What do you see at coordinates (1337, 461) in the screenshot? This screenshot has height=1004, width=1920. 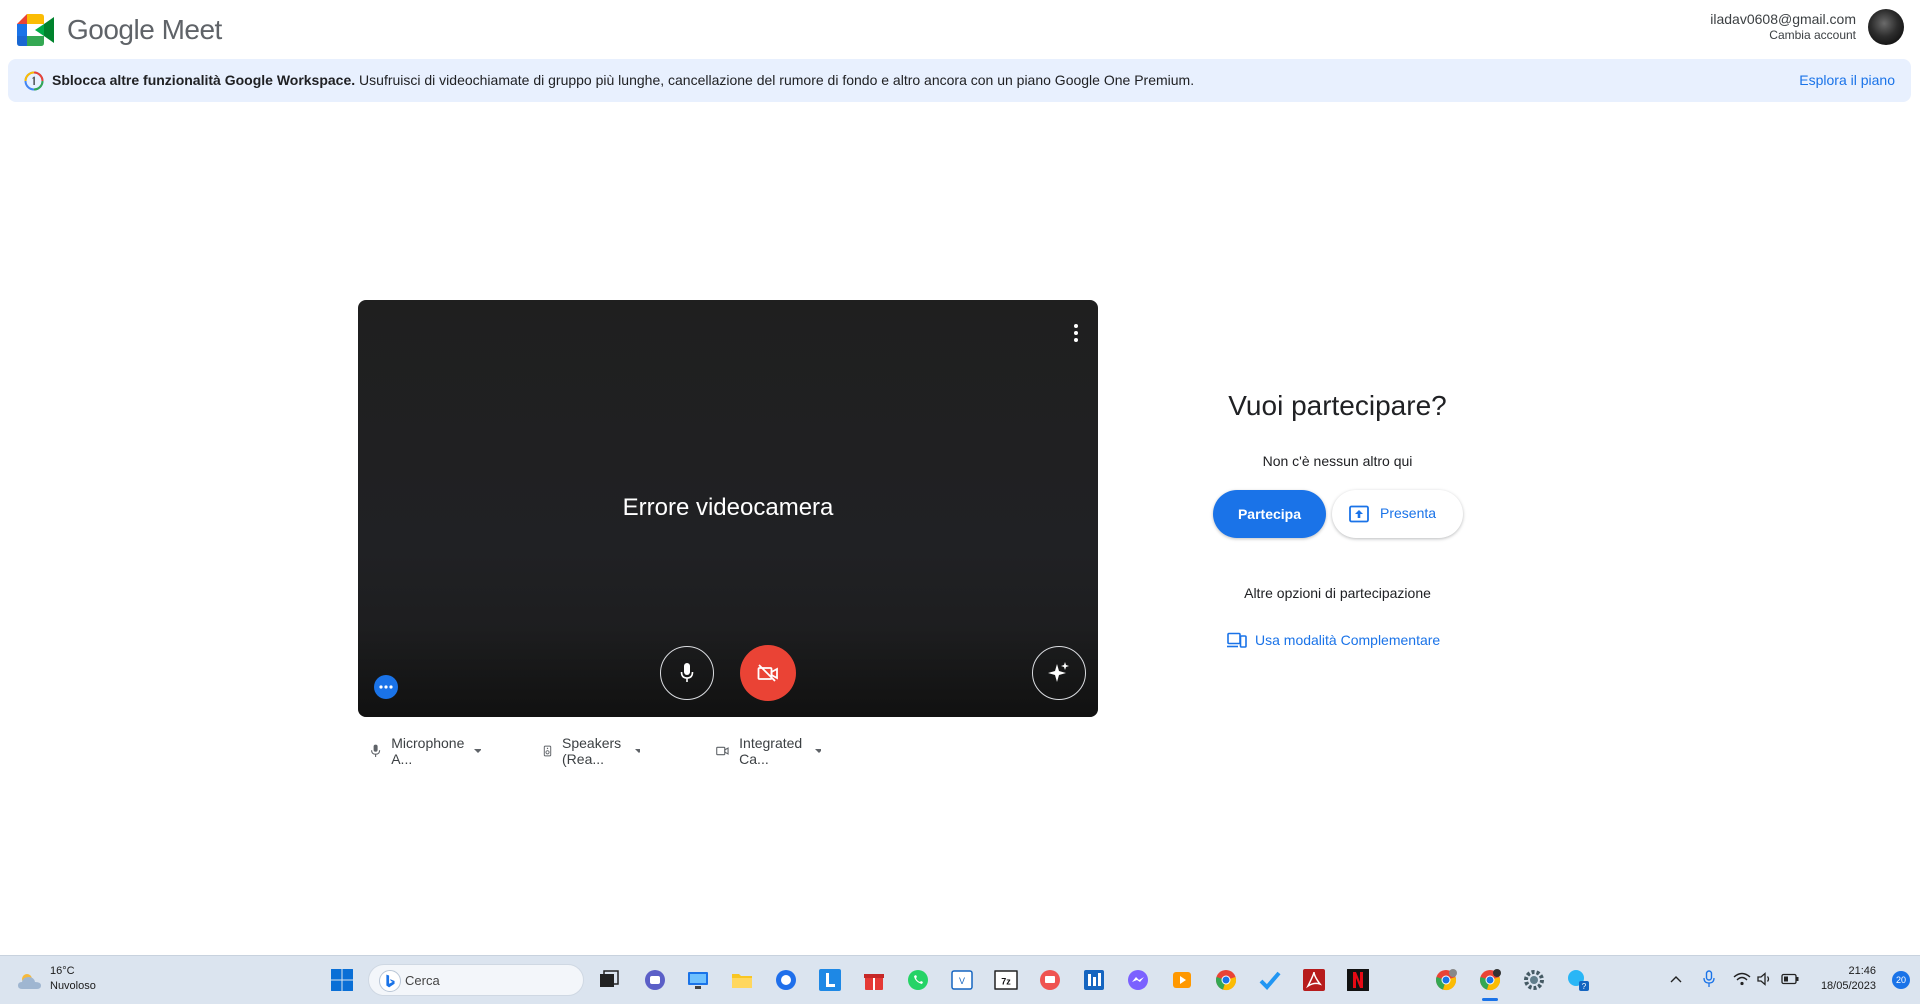 I see `participants-status: Non c'è nessun altro qui` at bounding box center [1337, 461].